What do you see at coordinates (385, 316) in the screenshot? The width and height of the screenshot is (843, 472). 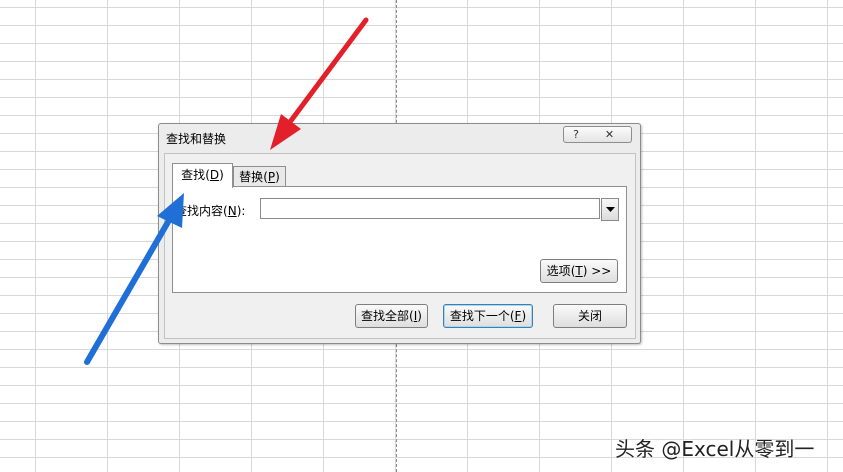 I see `find-all-label: 查找全部` at bounding box center [385, 316].